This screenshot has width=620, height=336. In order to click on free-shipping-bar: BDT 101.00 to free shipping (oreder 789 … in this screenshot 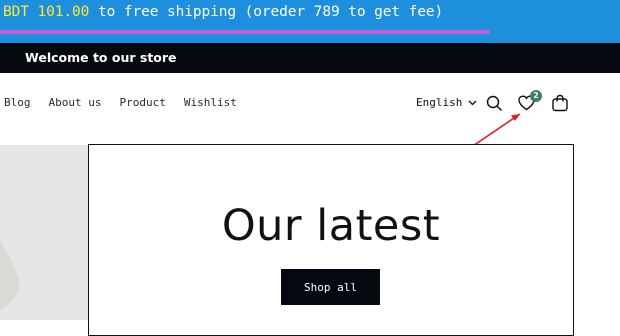, I will do `click(310, 21)`.